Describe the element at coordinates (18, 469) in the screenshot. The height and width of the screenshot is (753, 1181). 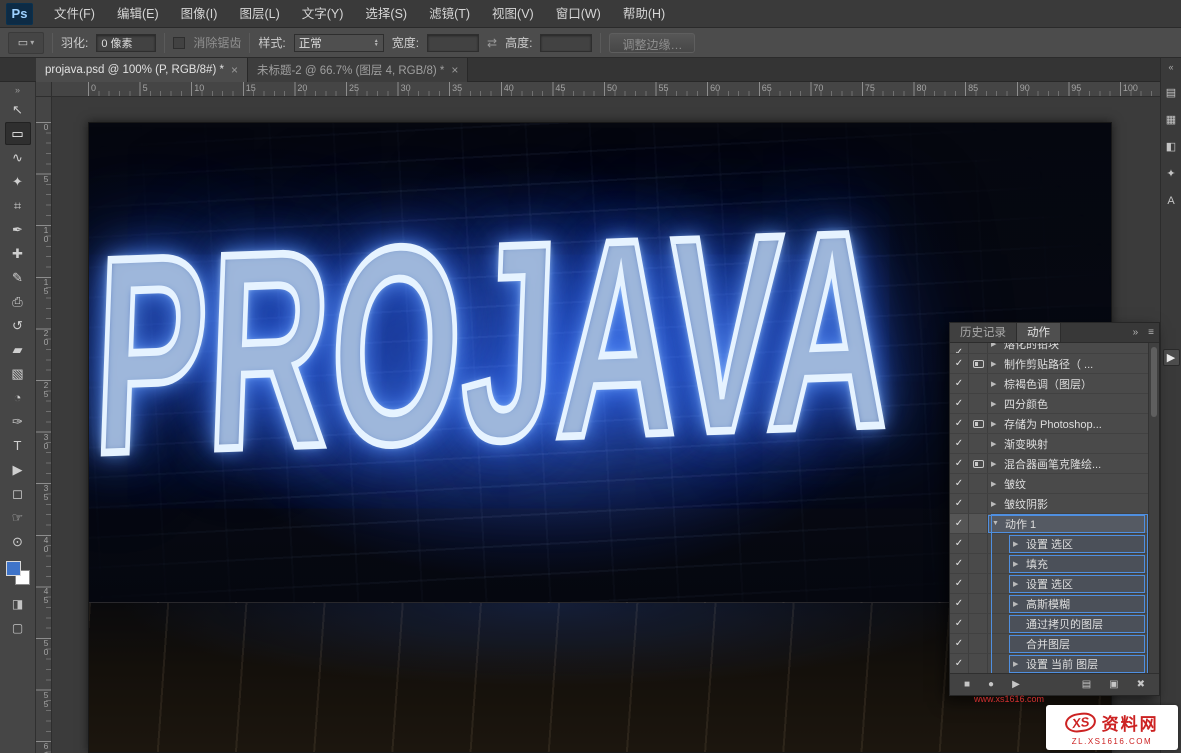
I see `path-selection-tool: ▶` at that location.